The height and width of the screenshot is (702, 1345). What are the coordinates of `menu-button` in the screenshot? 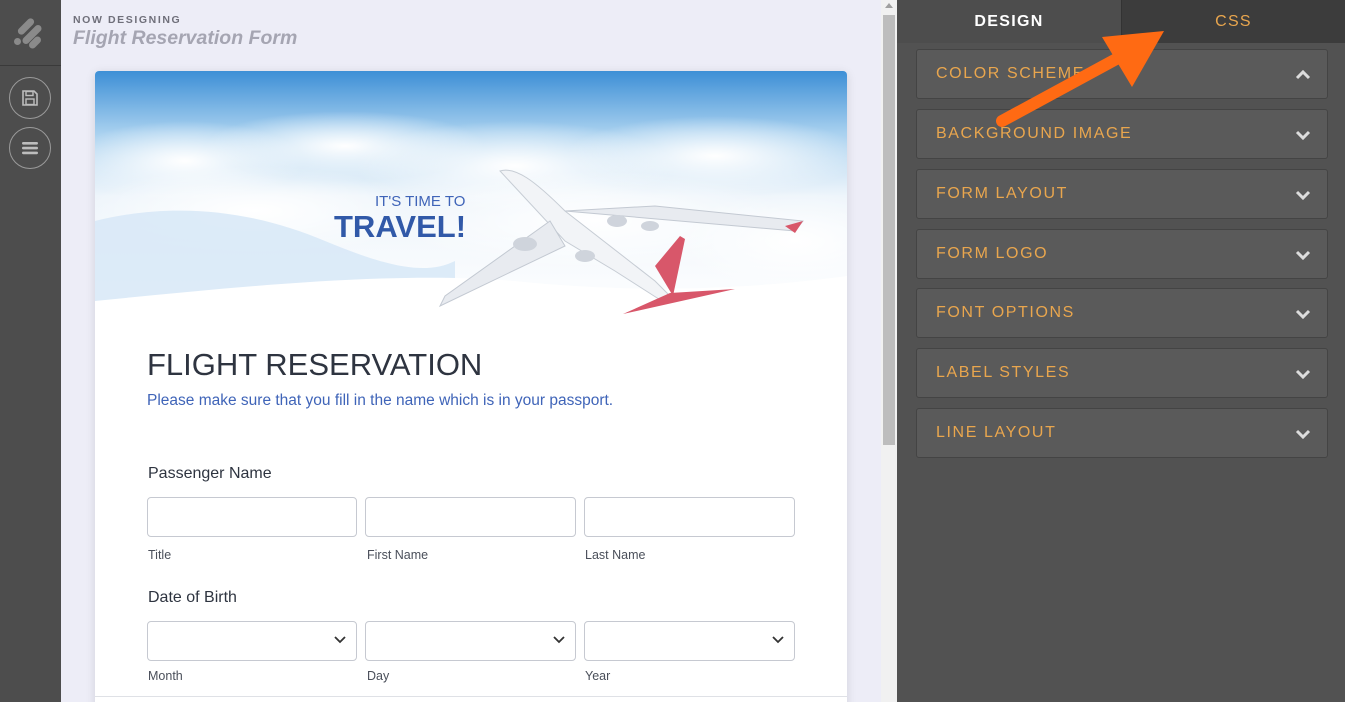 It's located at (30, 148).